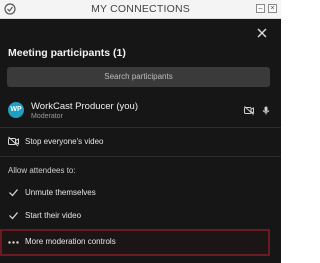  I want to click on search-participants-input: Search participants, so click(138, 77).